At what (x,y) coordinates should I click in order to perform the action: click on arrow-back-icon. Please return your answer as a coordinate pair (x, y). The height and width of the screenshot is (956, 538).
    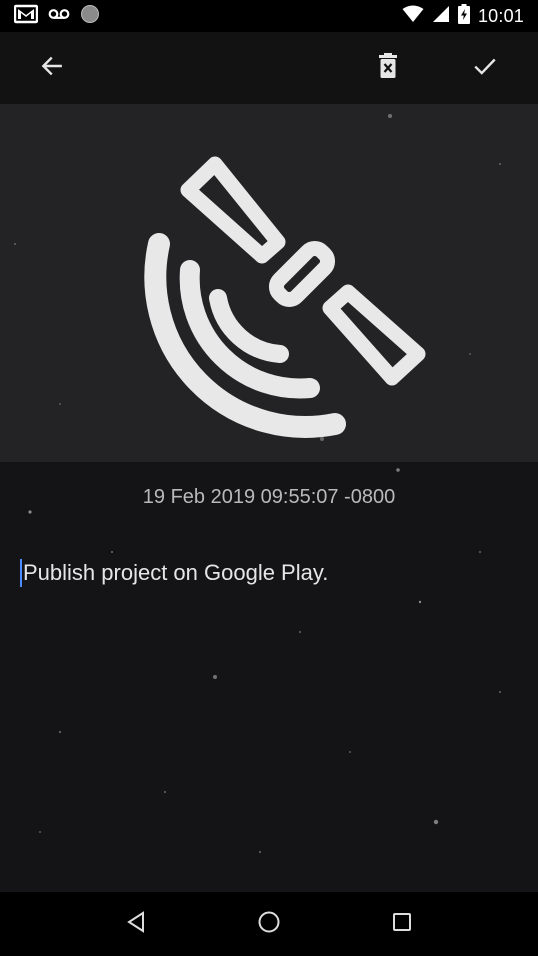
    Looking at the image, I should click on (52, 68).